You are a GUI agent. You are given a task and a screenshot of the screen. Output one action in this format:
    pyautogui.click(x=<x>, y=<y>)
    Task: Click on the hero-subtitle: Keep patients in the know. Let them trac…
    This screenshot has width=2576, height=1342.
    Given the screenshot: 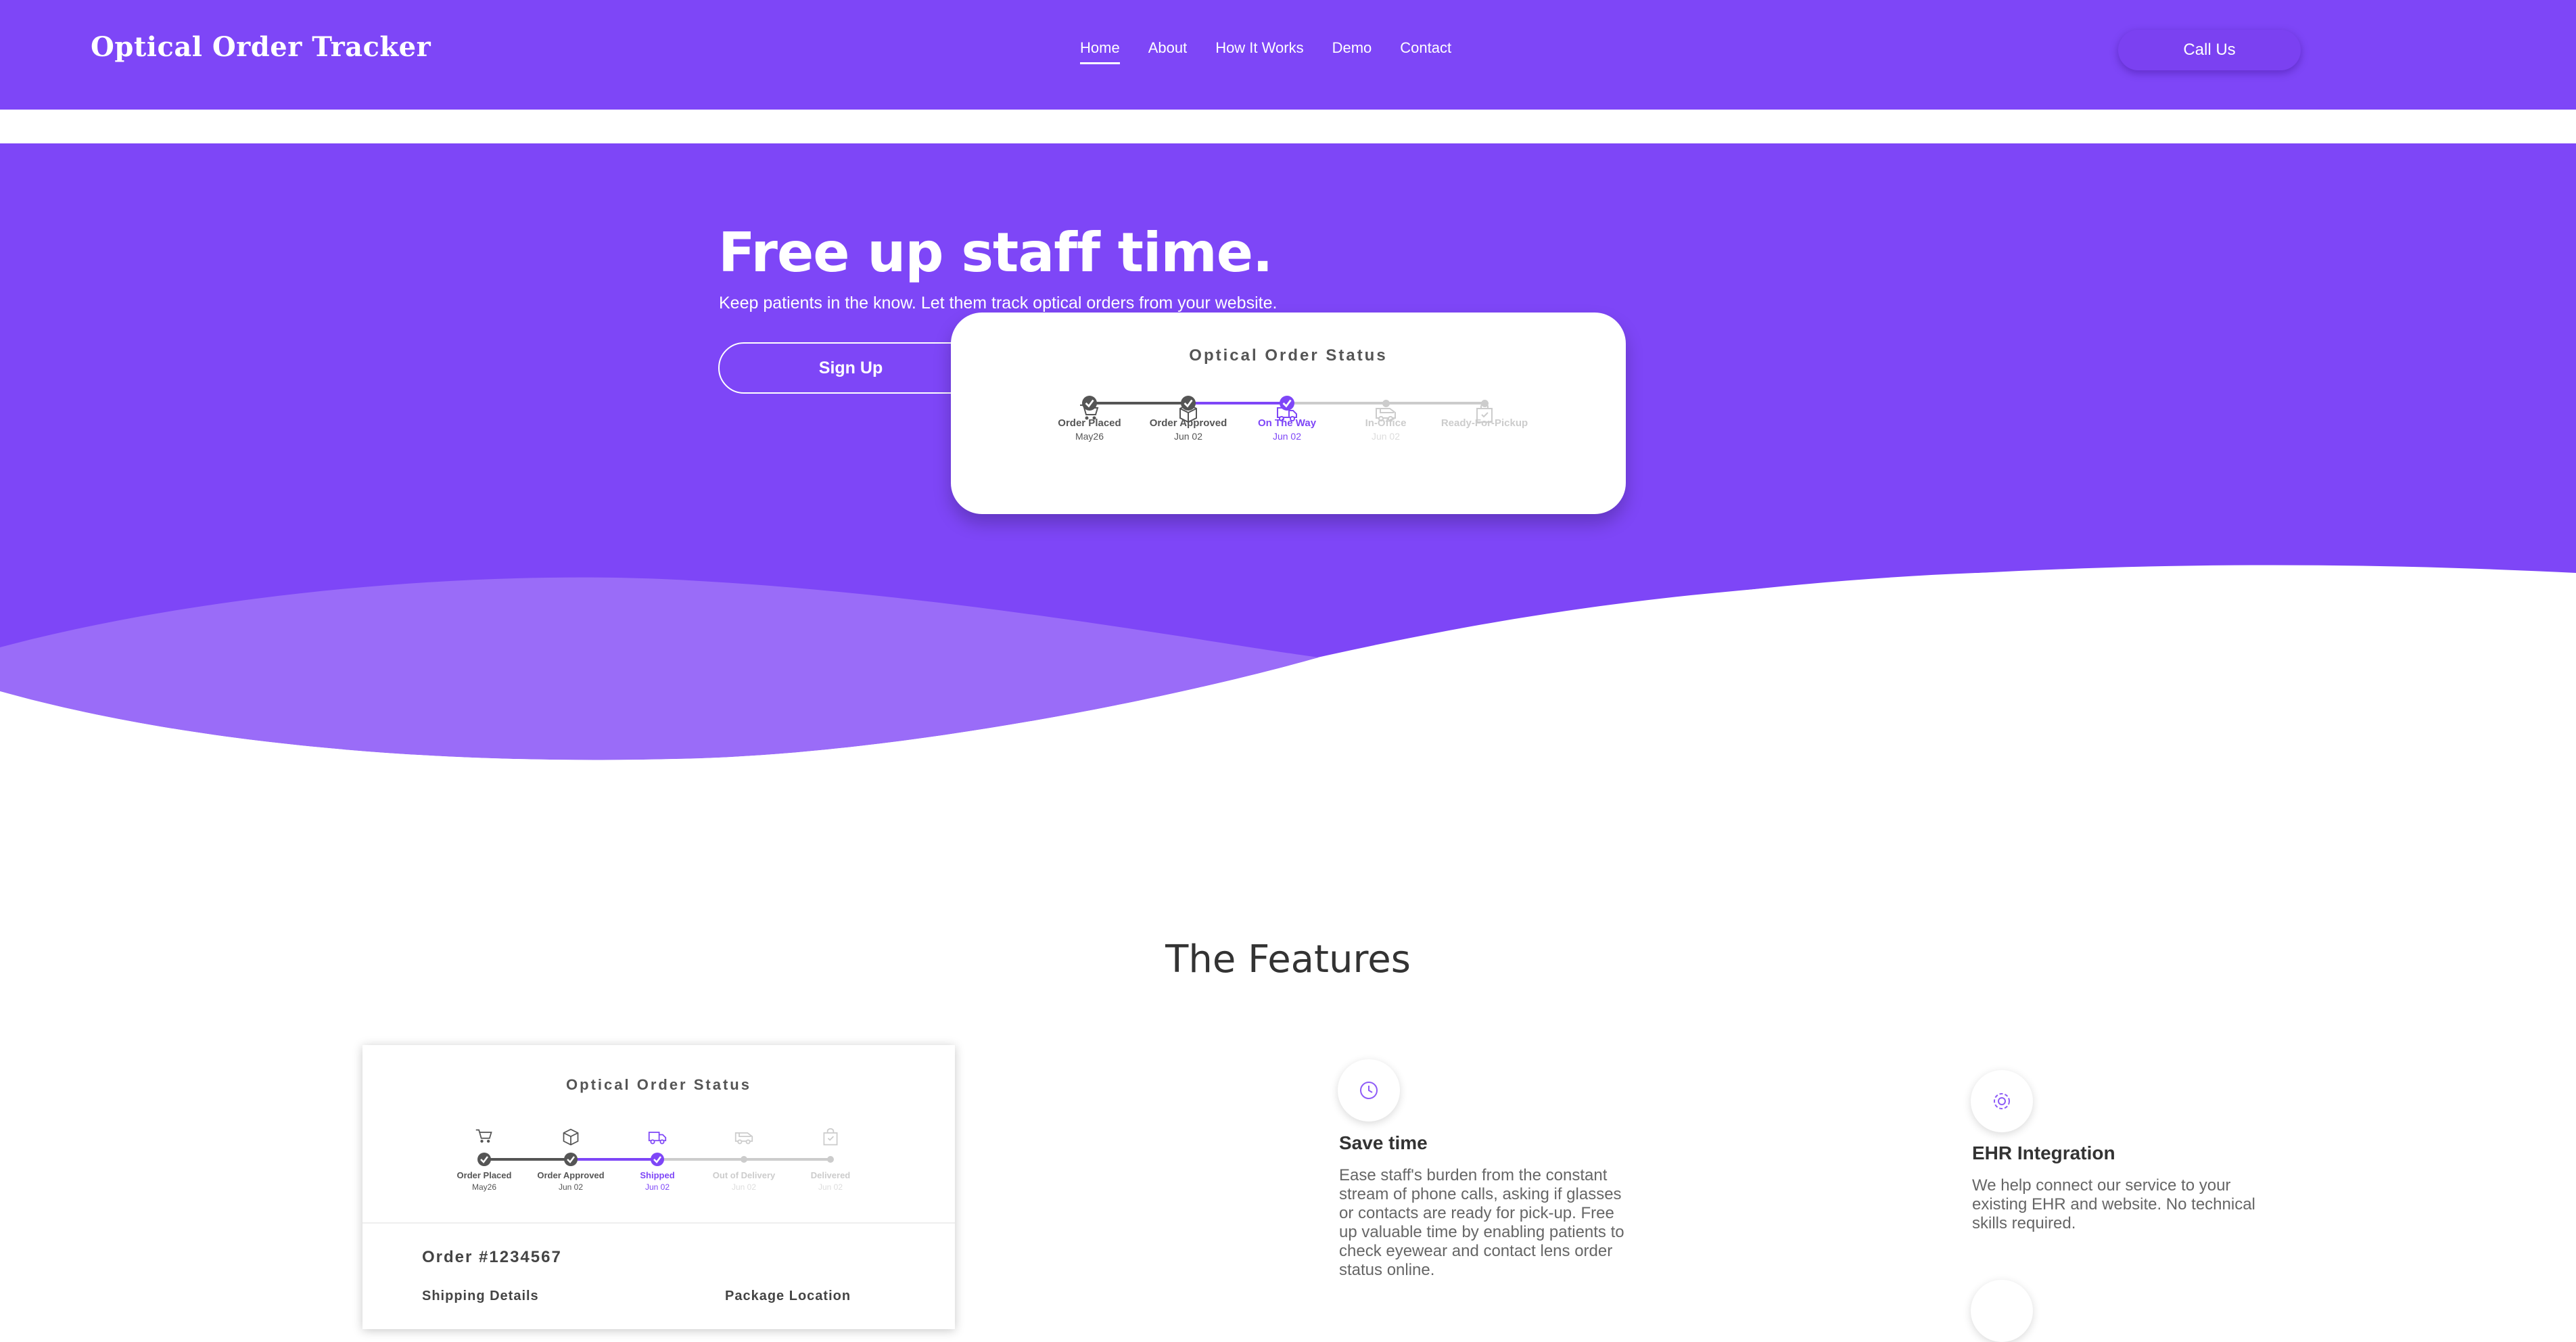 What is the action you would take?
    pyautogui.click(x=998, y=303)
    